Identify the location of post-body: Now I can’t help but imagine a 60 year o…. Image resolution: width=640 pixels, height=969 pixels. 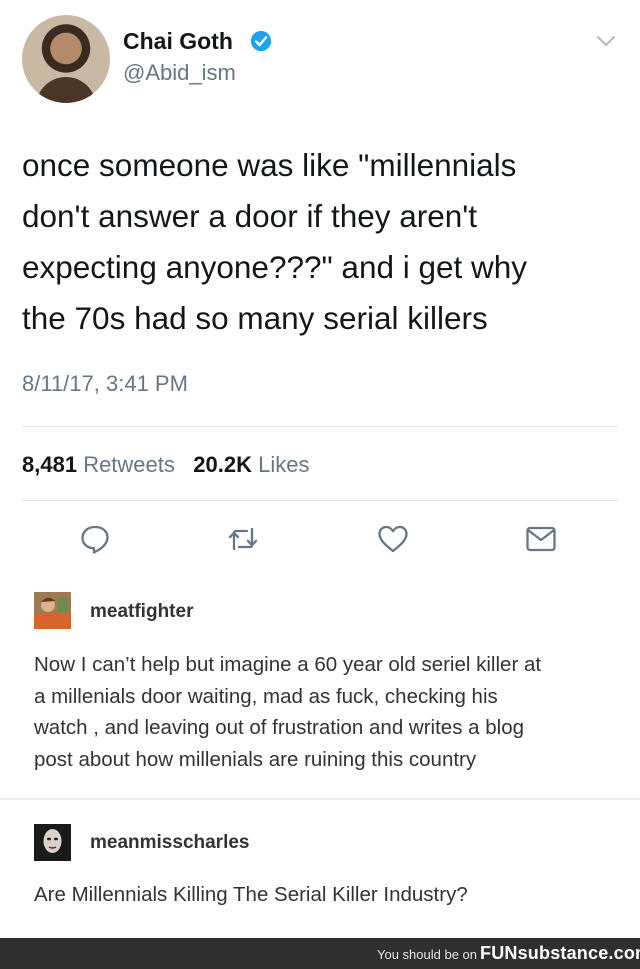
(329, 712).